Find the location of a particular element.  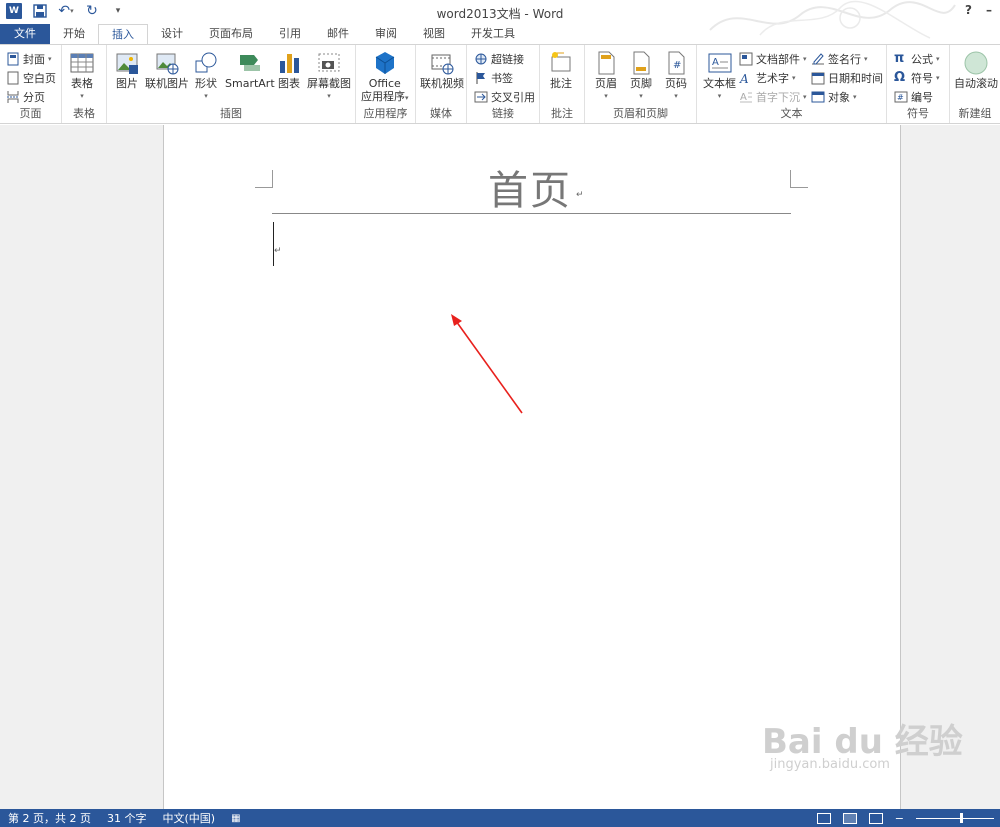

header-button: 页眉 ▾ is located at coordinates (606, 77).